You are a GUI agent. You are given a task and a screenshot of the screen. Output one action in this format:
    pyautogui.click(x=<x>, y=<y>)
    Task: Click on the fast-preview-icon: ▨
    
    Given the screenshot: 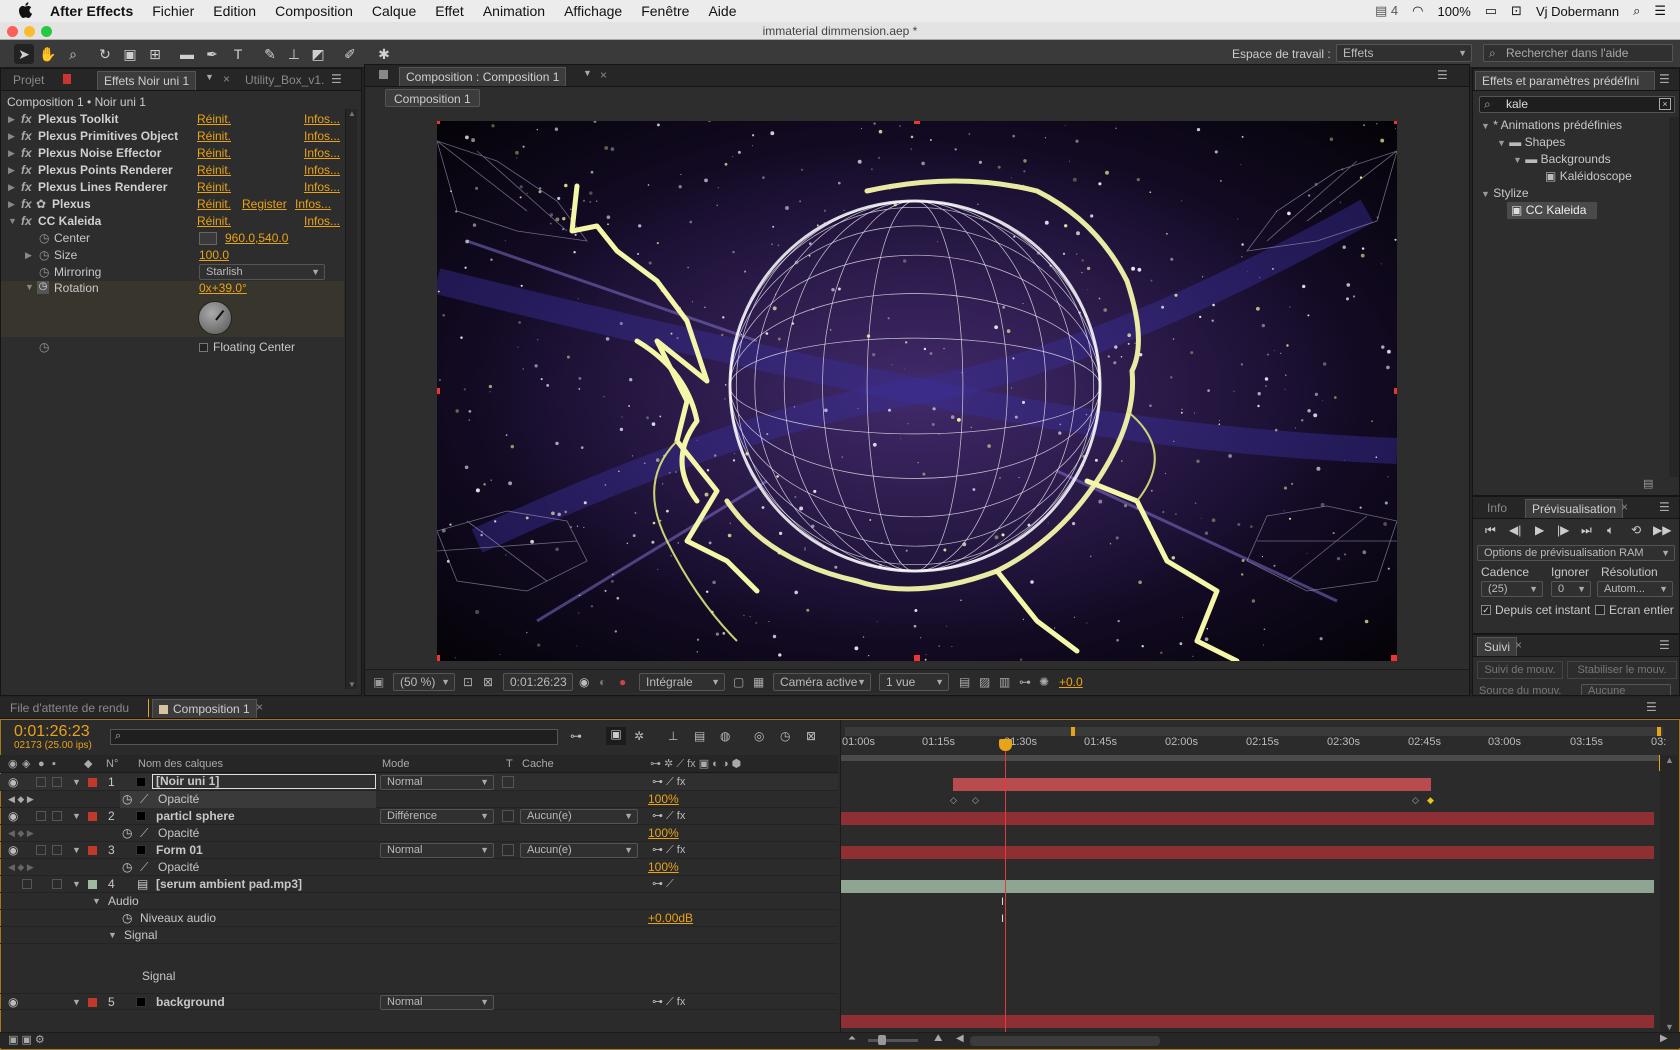 What is the action you would take?
    pyautogui.click(x=984, y=682)
    